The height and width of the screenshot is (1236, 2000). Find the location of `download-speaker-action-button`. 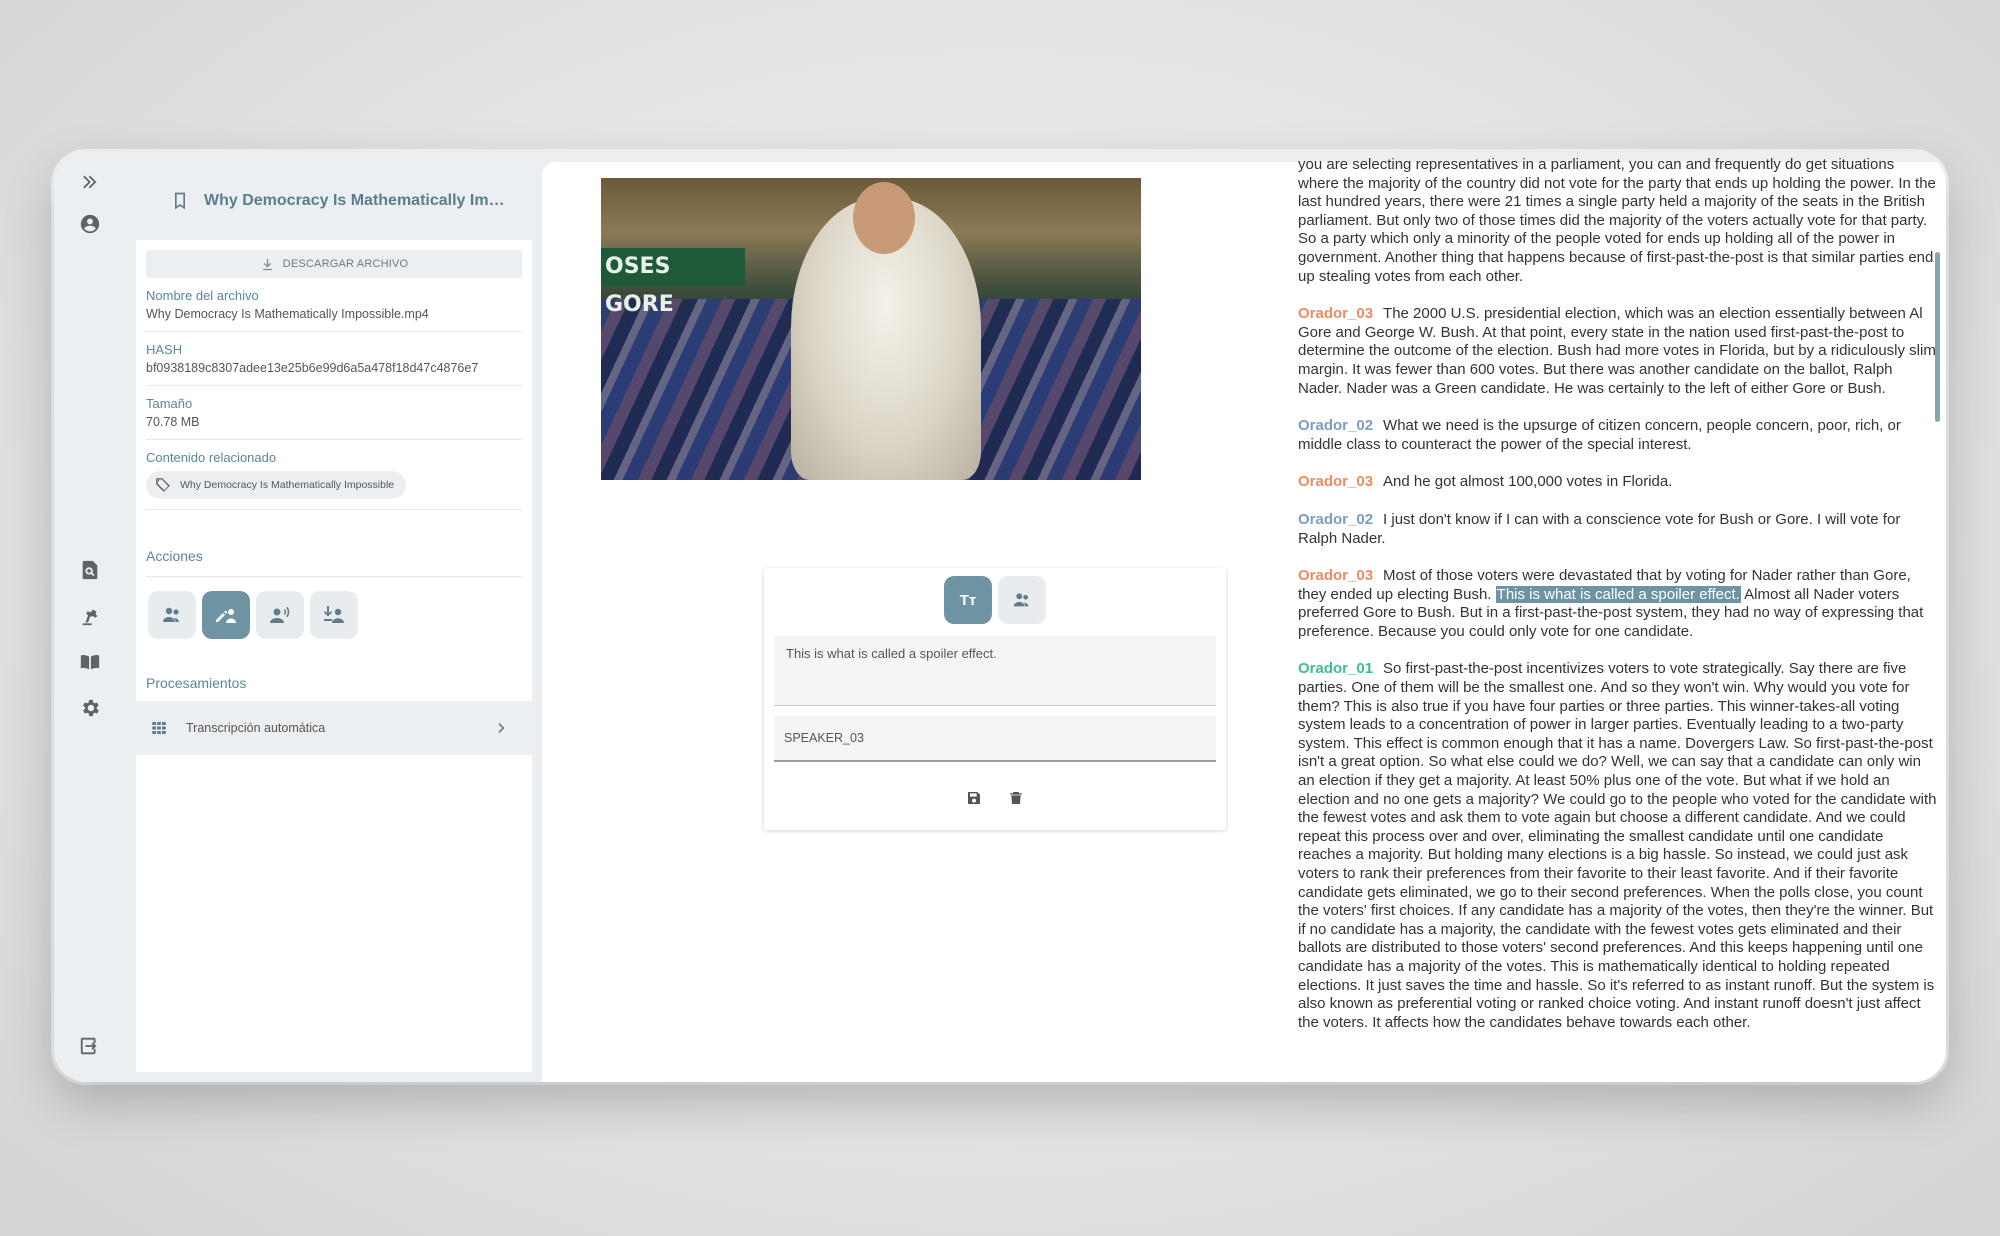

download-speaker-action-button is located at coordinates (334, 615).